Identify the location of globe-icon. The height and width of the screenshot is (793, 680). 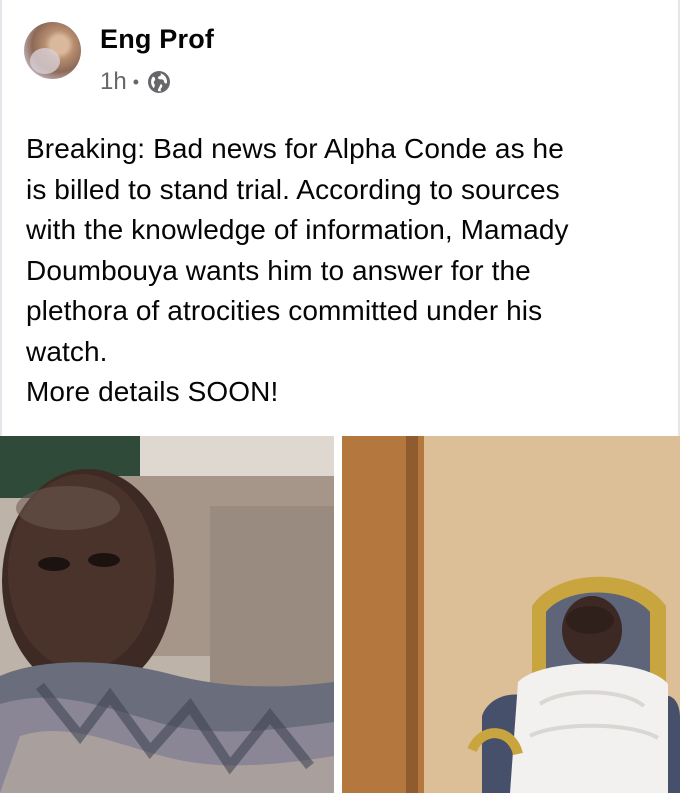
(159, 82).